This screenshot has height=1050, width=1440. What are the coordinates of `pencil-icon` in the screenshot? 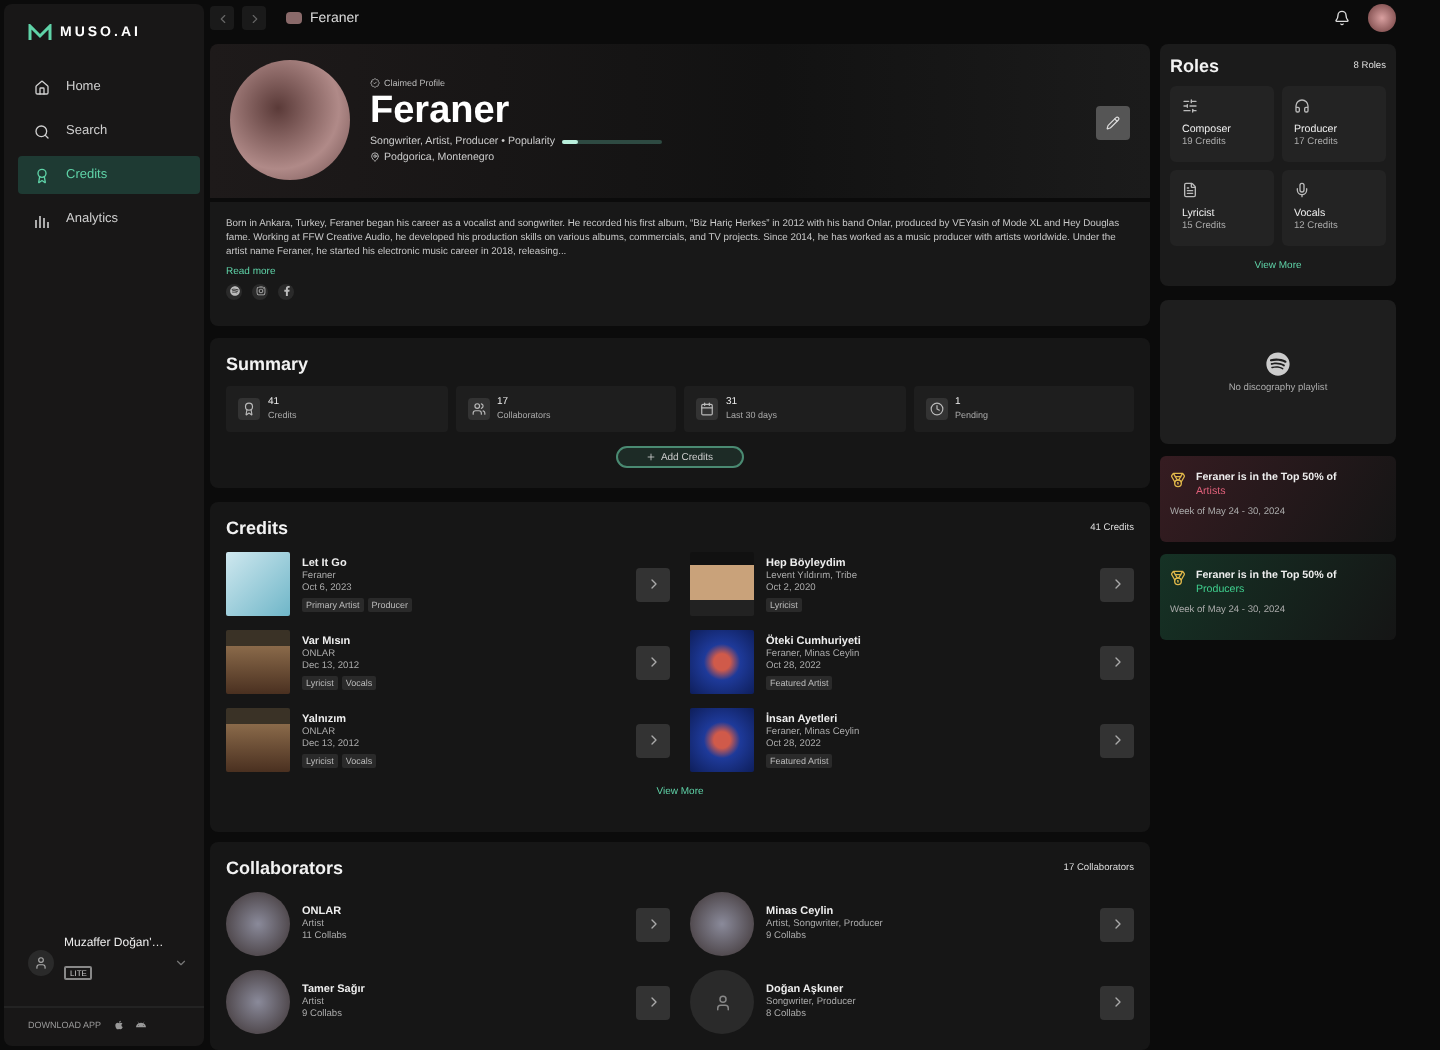 It's located at (1113, 123).